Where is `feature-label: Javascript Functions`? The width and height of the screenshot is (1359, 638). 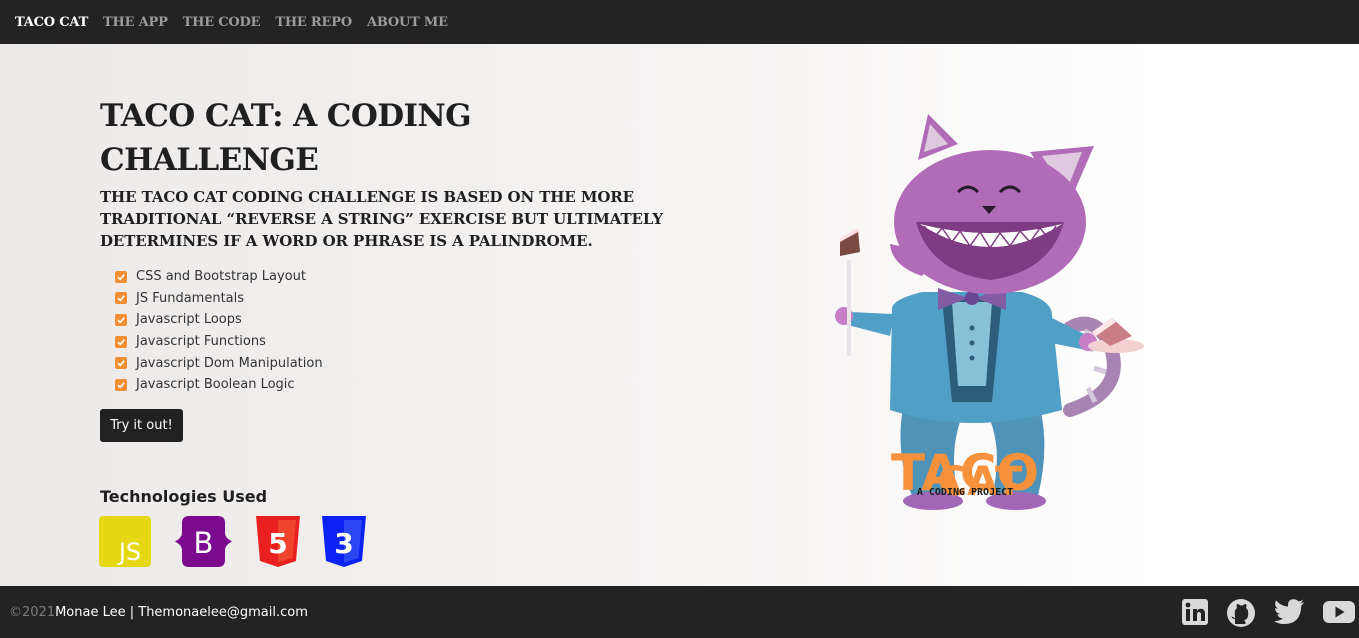 feature-label: Javascript Functions is located at coordinates (201, 342).